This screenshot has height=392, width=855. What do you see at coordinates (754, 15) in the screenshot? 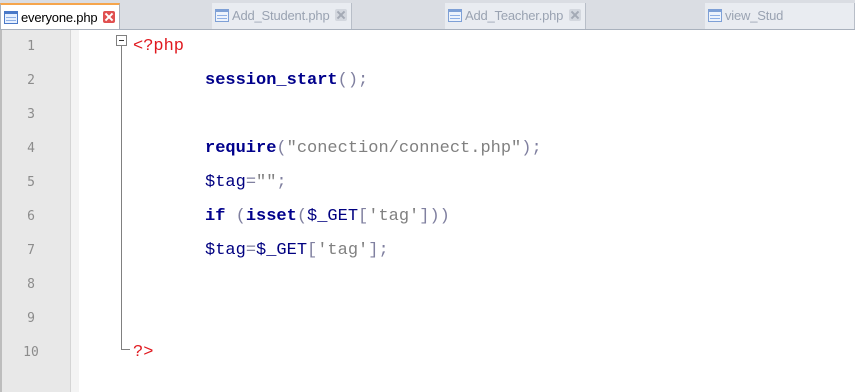
I see `tab-label: view_Stud` at bounding box center [754, 15].